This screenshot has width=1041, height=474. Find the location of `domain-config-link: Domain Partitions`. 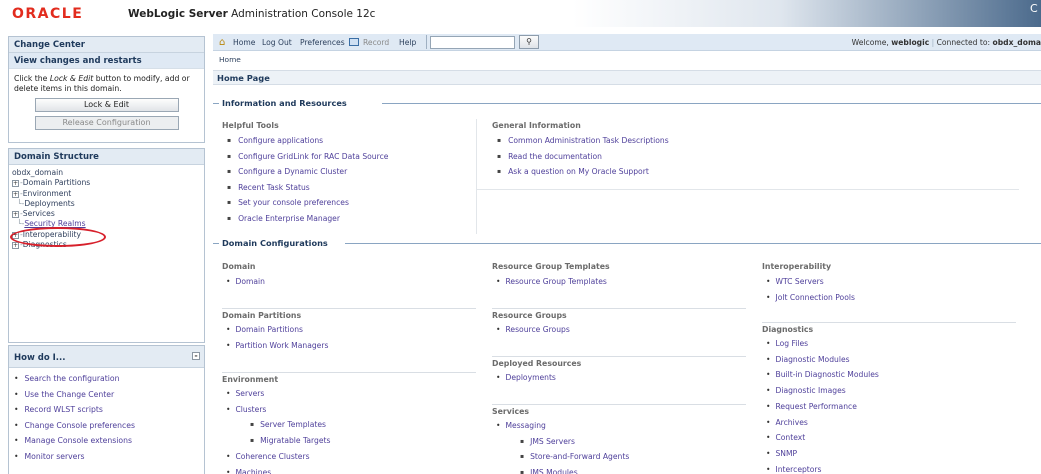

domain-config-link: Domain Partitions is located at coordinates (349, 330).